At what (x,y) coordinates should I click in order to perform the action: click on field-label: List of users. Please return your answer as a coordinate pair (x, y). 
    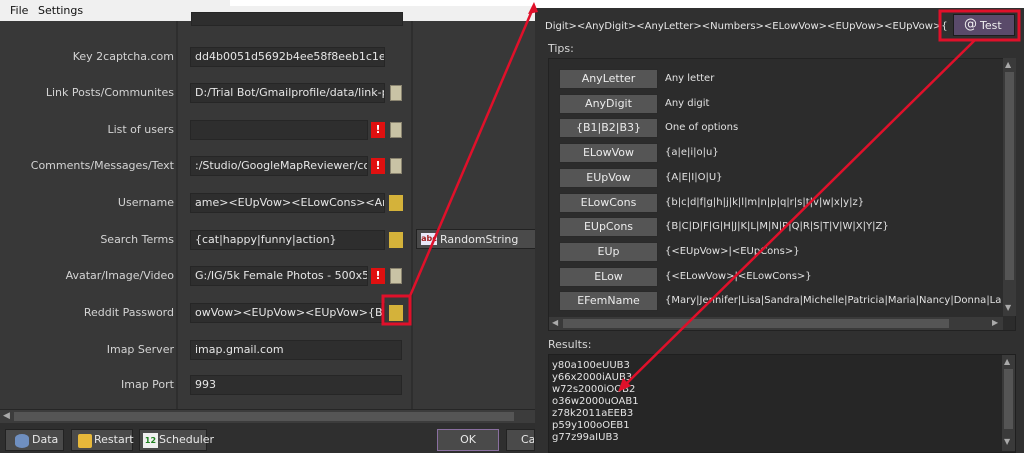
    Looking at the image, I should click on (140, 129).